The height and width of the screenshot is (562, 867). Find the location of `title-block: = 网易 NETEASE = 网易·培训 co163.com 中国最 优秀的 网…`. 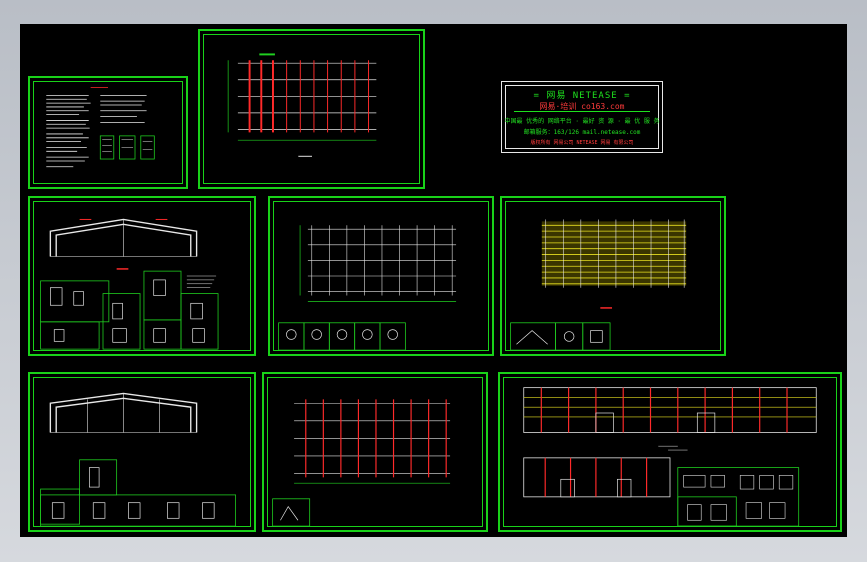

title-block: = 网易 NETEASE = 网易·培训 co163.com 中国最 优秀的 网… is located at coordinates (582, 117).